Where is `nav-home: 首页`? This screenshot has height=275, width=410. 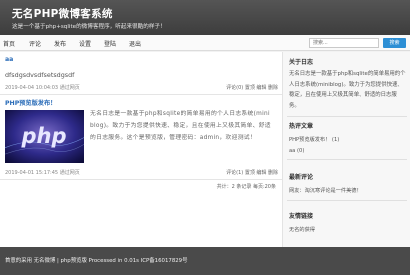
nav-home: 首页 is located at coordinates (9, 43).